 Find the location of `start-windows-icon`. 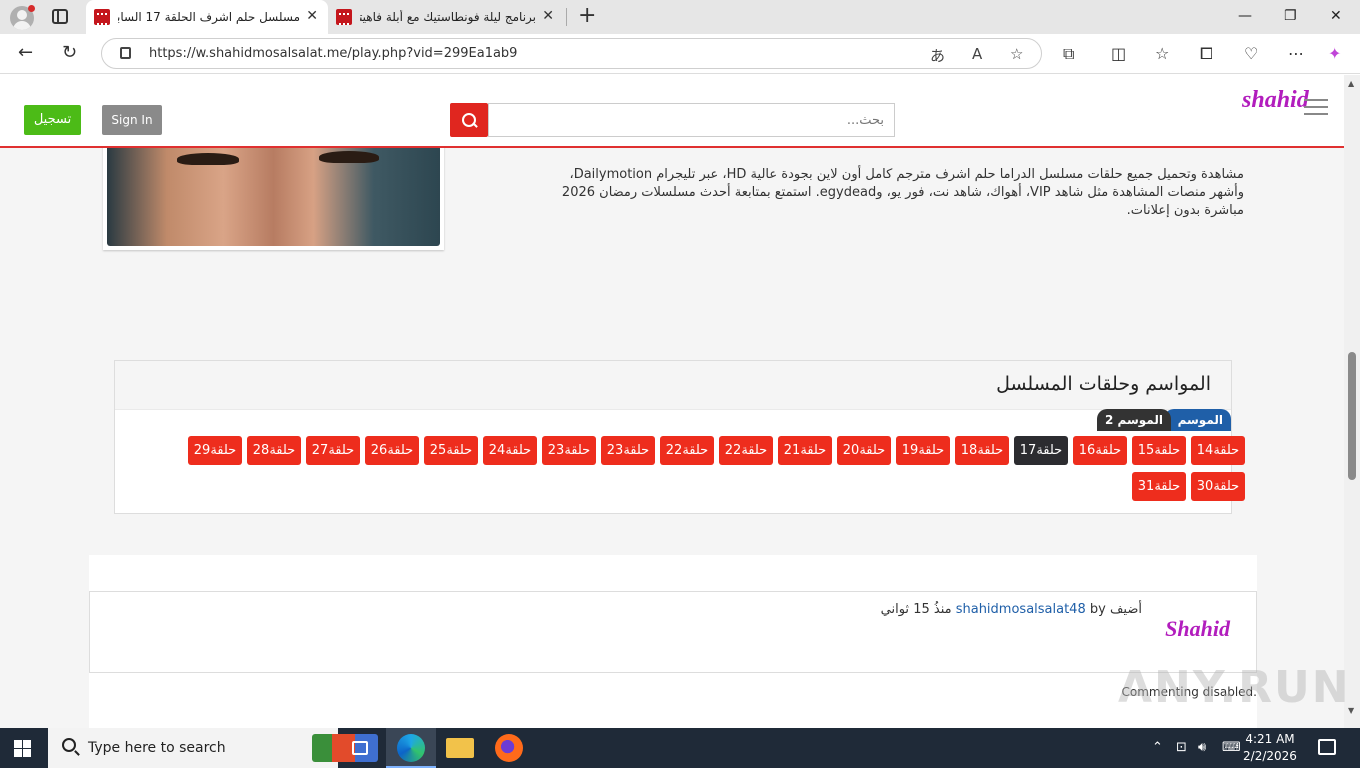

start-windows-icon is located at coordinates (22, 748).